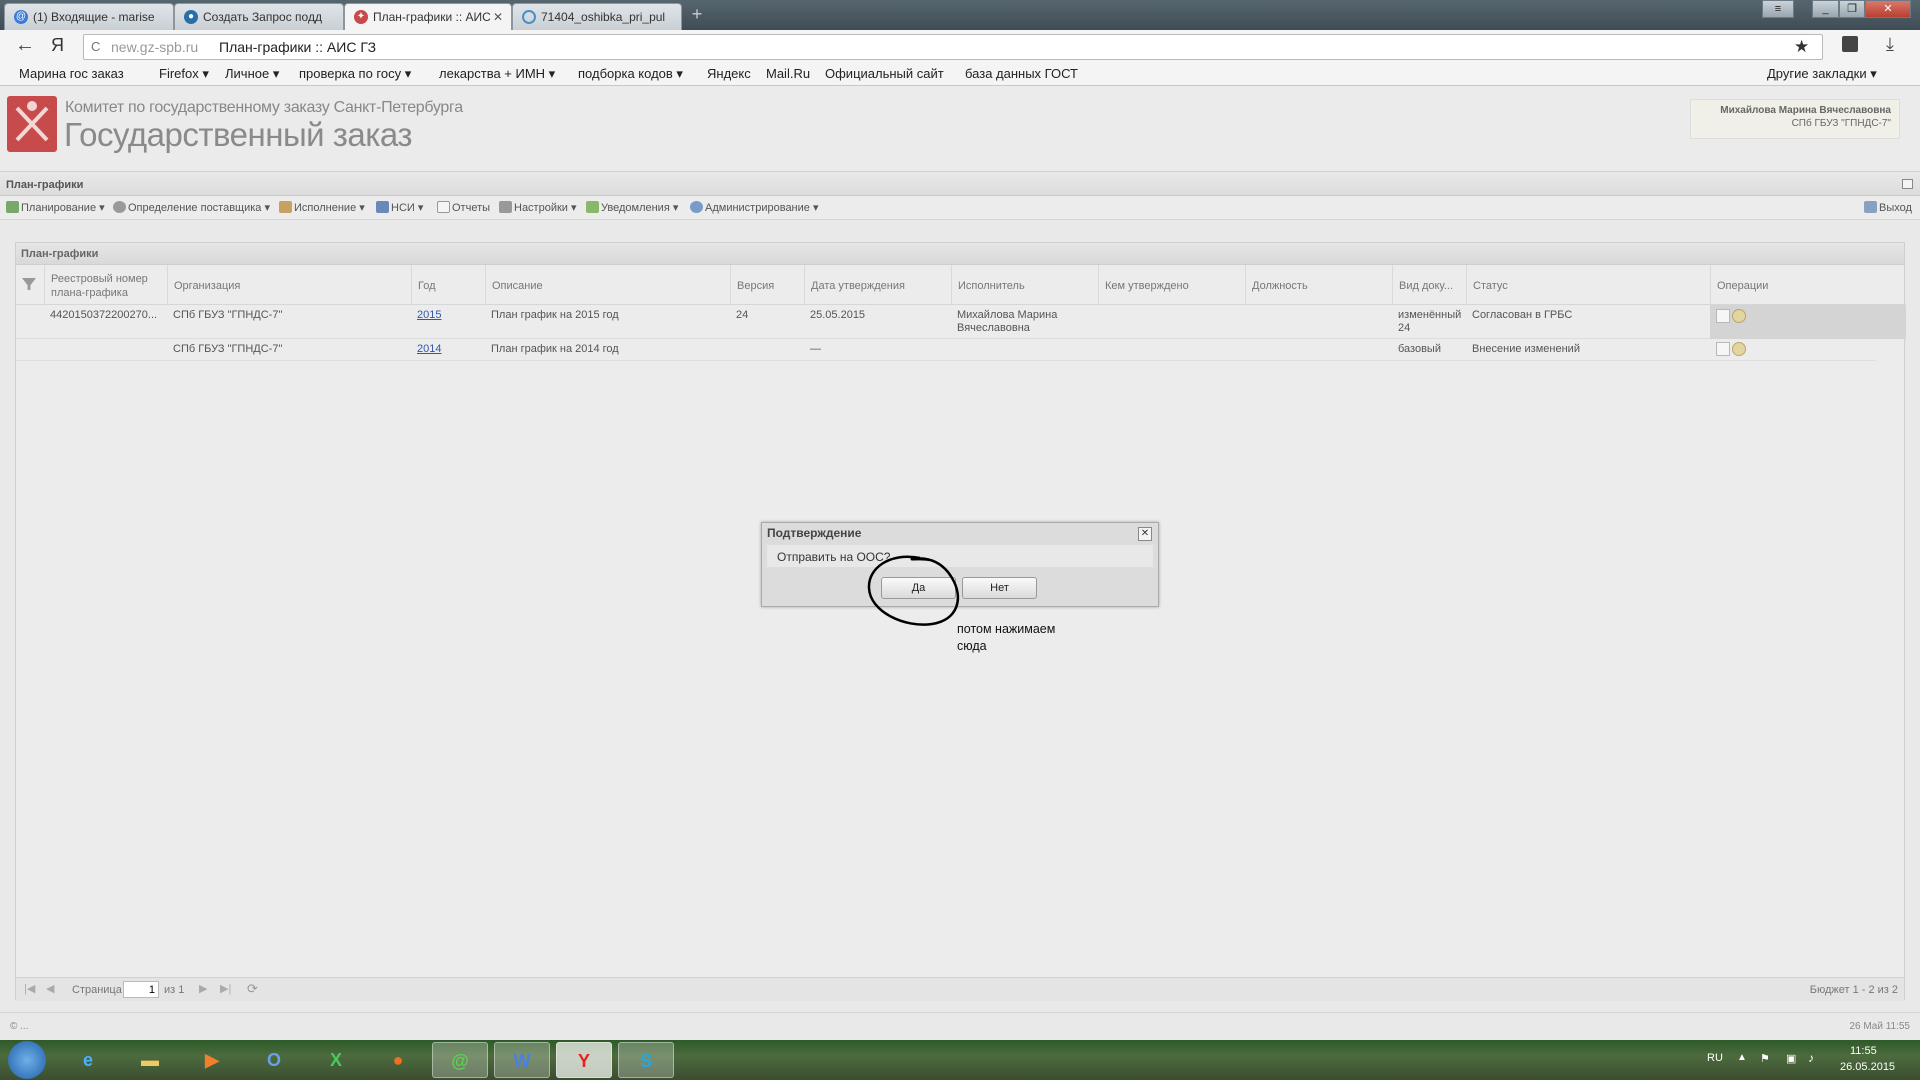 The width and height of the screenshot is (1920, 1080). I want to click on wrench-icon, so click(505, 207).